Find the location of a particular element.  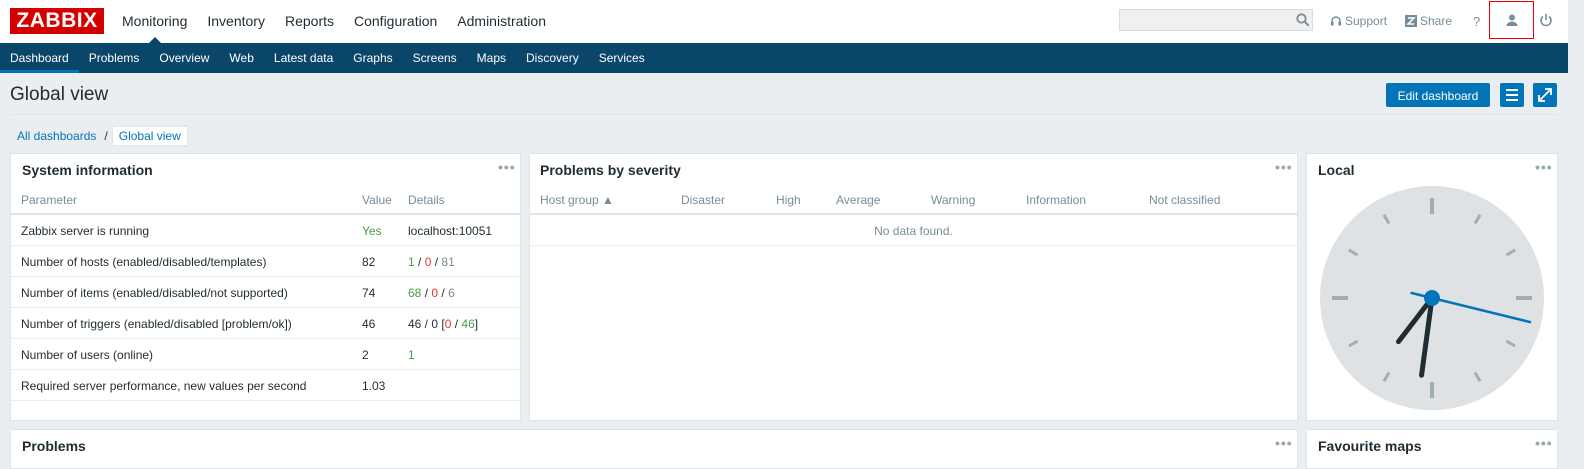

widget-title: Problems is located at coordinates (54, 446).